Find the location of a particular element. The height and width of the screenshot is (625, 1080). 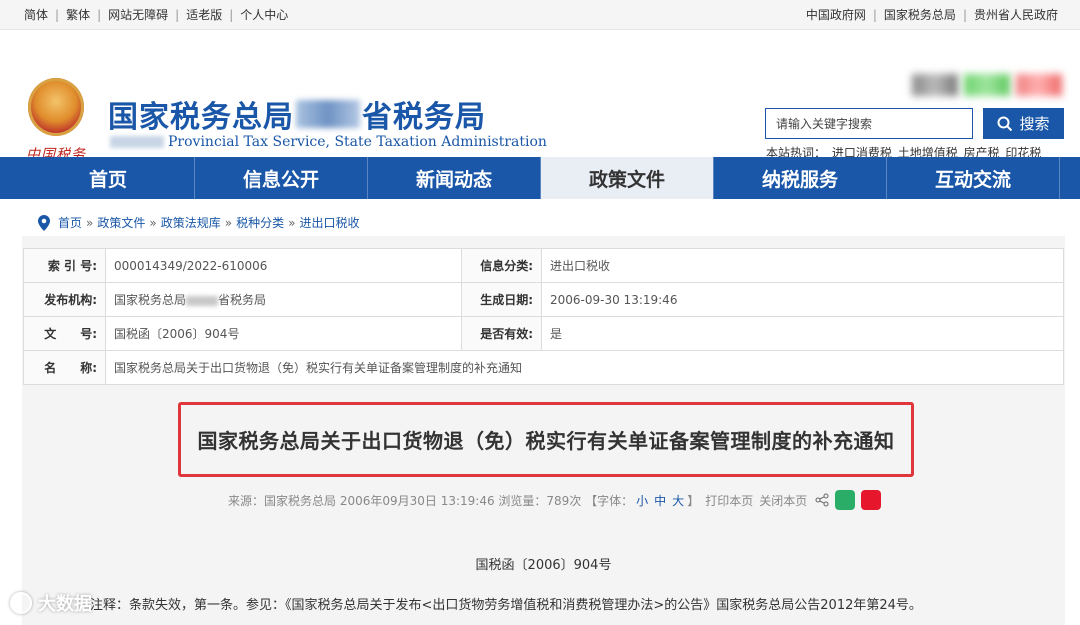

link-traditional: 繁体 is located at coordinates (78, 14).